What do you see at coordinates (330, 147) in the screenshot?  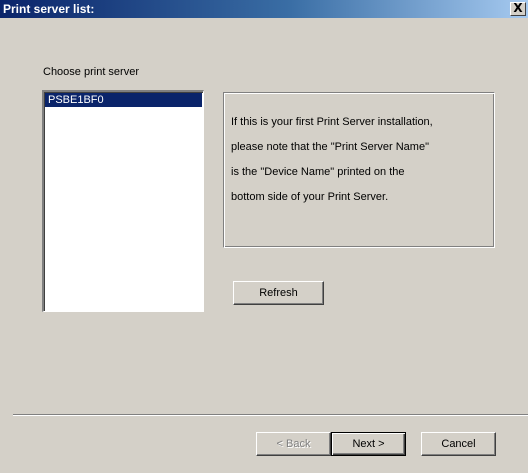 I see `info-text-line: please note that the "Print Server Name"` at bounding box center [330, 147].